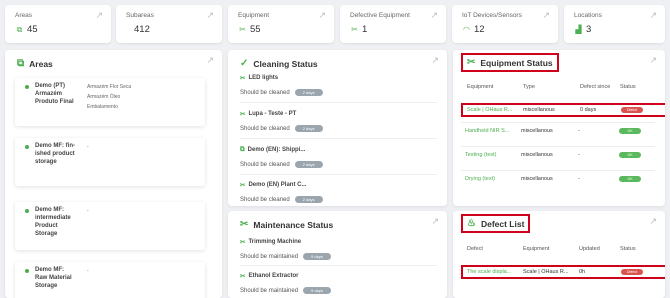 The image size is (670, 298). Describe the element at coordinates (588, 15) in the screenshot. I see `stat-label: Locations` at that location.